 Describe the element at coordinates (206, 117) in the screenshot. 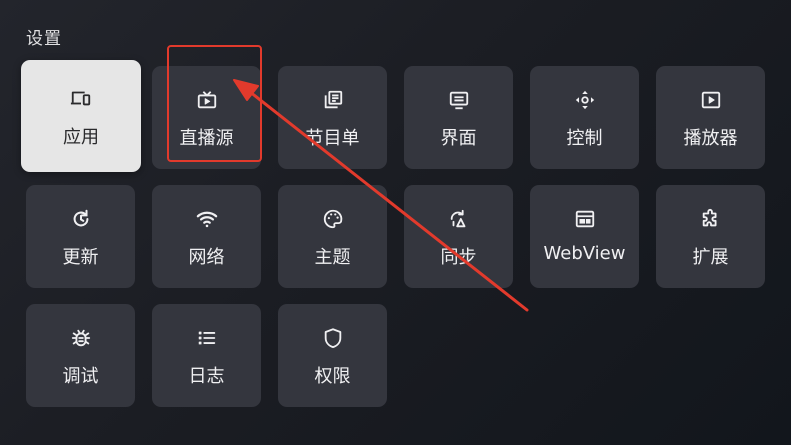

I see `tile-live-source: 直播源` at that location.